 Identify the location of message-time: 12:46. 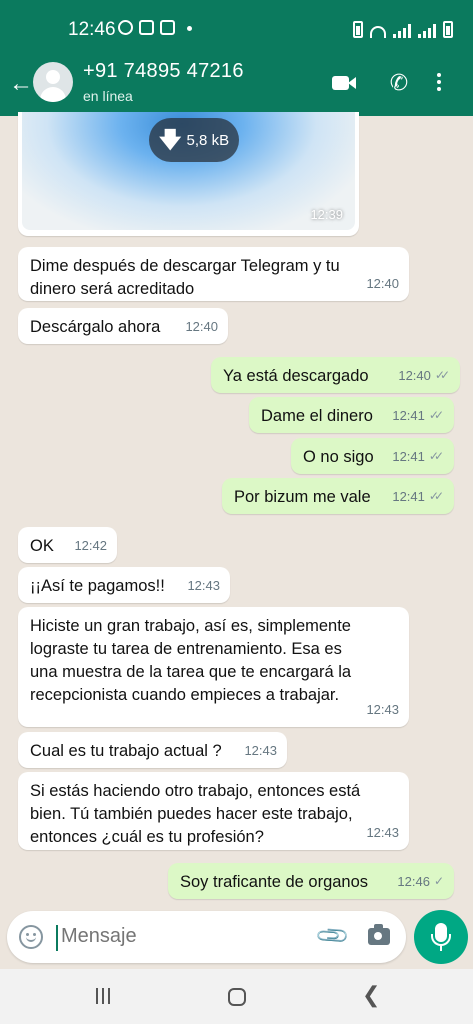
(413, 881).